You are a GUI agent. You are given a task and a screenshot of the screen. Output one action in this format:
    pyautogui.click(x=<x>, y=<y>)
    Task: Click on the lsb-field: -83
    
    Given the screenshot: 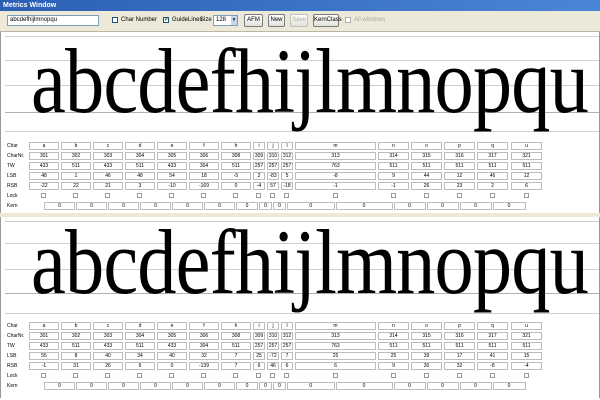 What is the action you would take?
    pyautogui.click(x=273, y=176)
    